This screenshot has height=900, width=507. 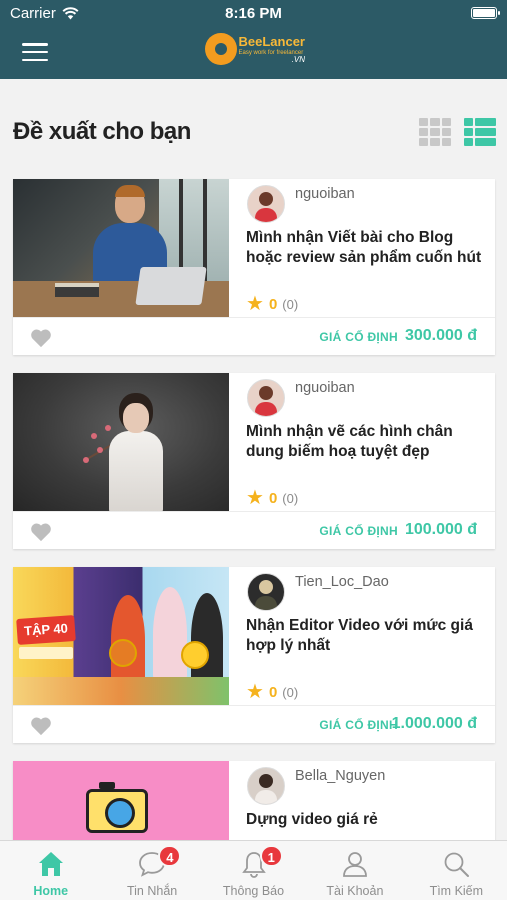 I want to click on status-bar: Carrier 8:16 PM, so click(x=253, y=14).